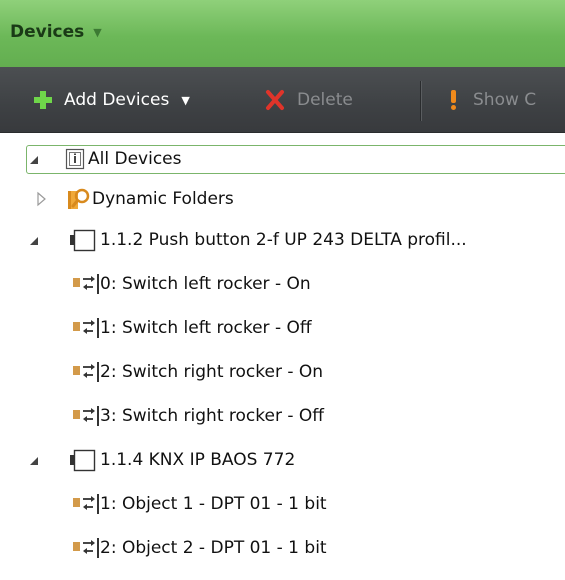 The image size is (565, 580). Describe the element at coordinates (43, 100) in the screenshot. I see `plus-icon` at that location.